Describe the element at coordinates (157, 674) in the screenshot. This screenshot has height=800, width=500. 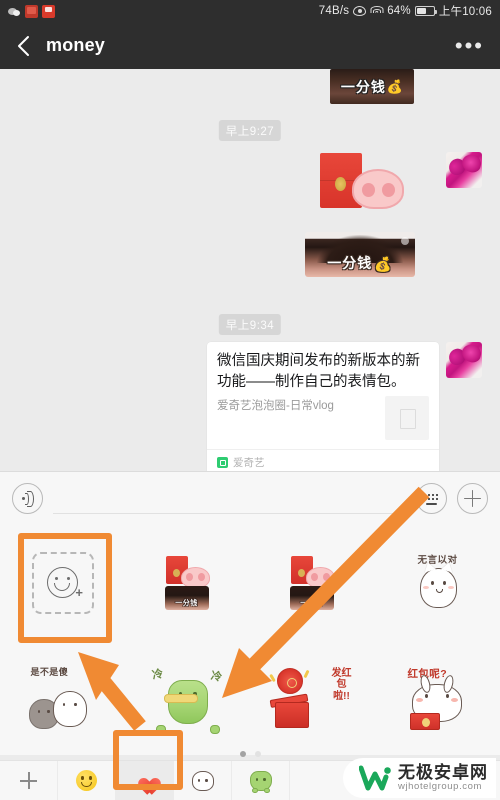
I see `sticker-caption: 冷` at that location.